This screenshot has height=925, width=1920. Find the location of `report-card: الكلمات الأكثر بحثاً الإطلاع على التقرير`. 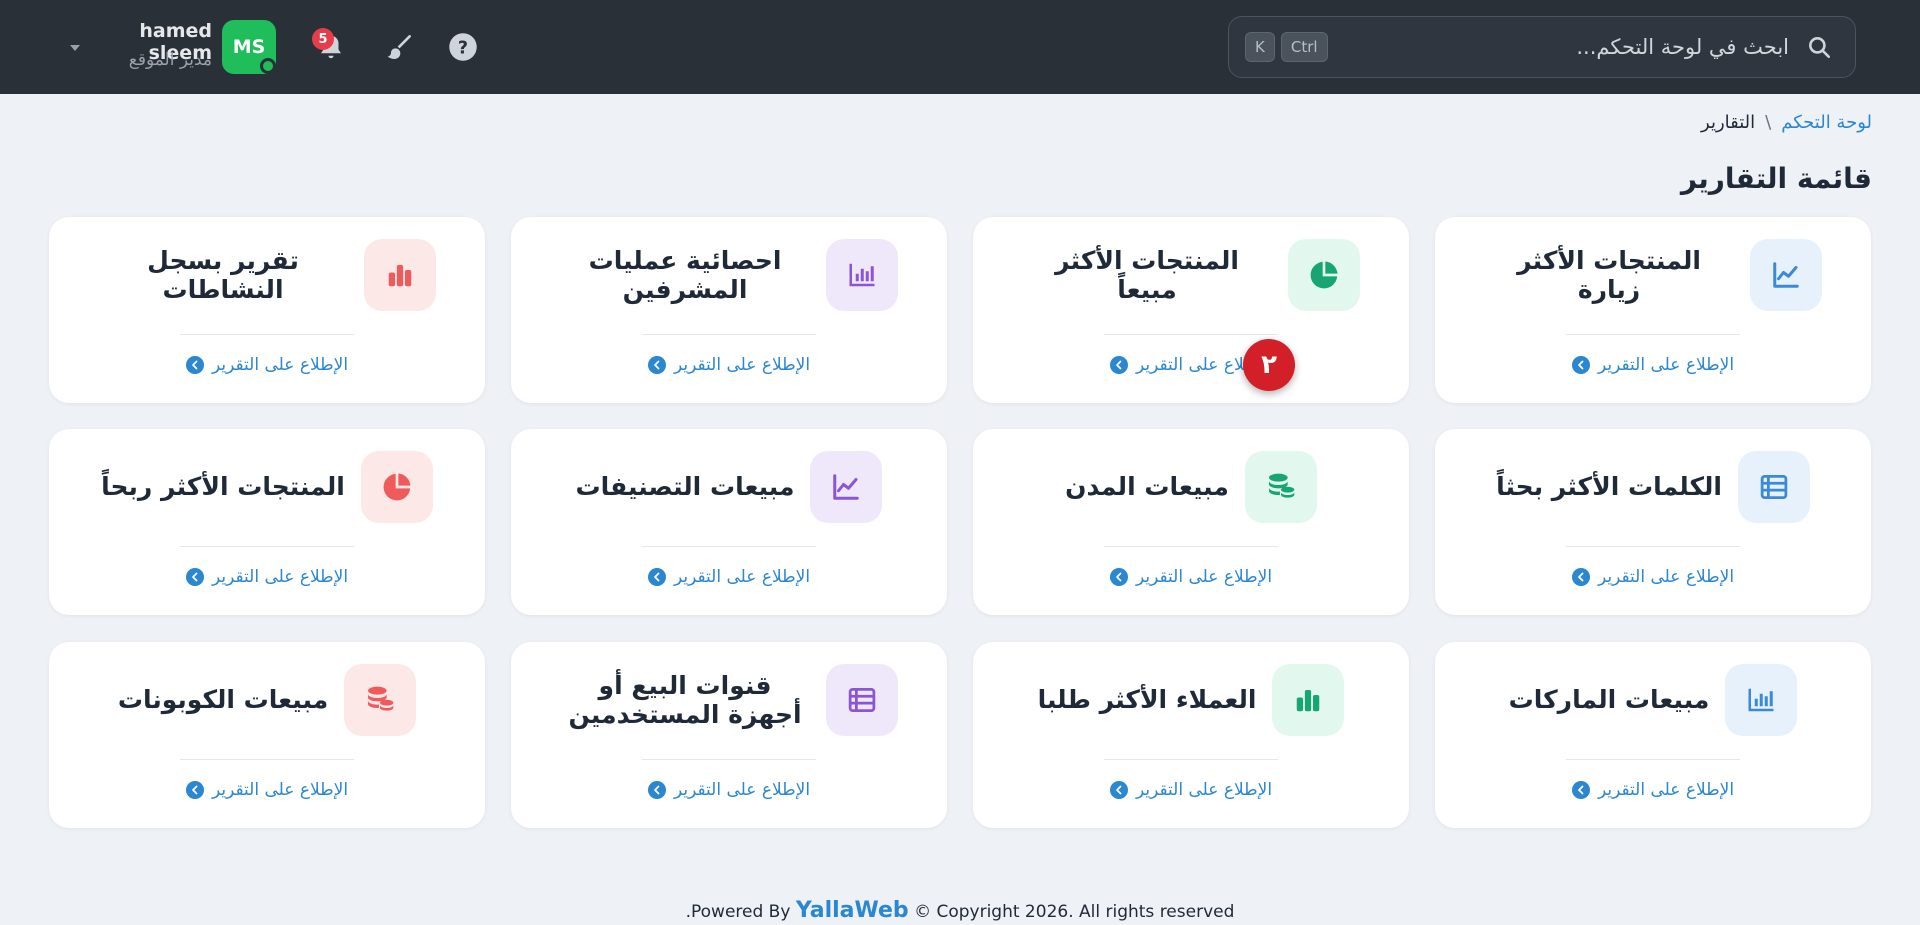

report-card: الكلمات الأكثر بحثاً الإطلاع على التقرير is located at coordinates (1653, 522).